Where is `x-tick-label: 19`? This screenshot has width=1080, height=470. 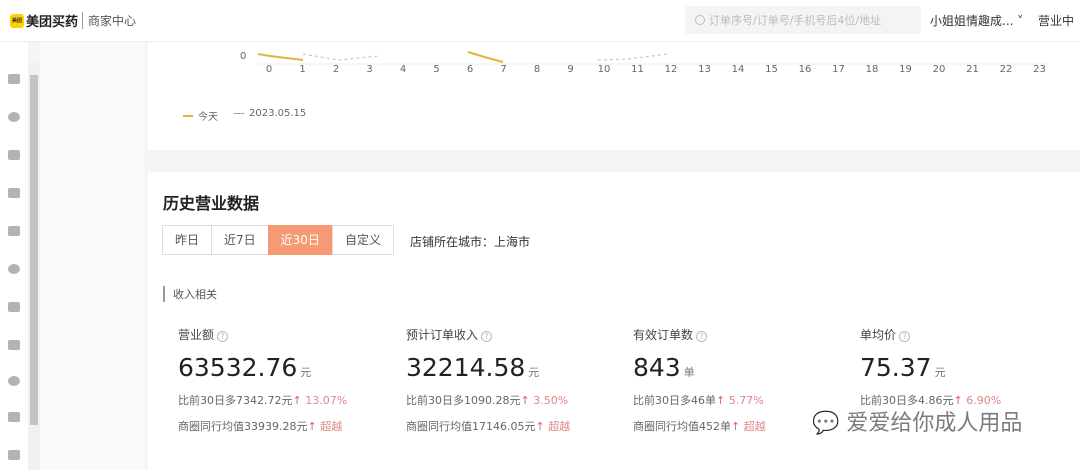 x-tick-label: 19 is located at coordinates (905, 69).